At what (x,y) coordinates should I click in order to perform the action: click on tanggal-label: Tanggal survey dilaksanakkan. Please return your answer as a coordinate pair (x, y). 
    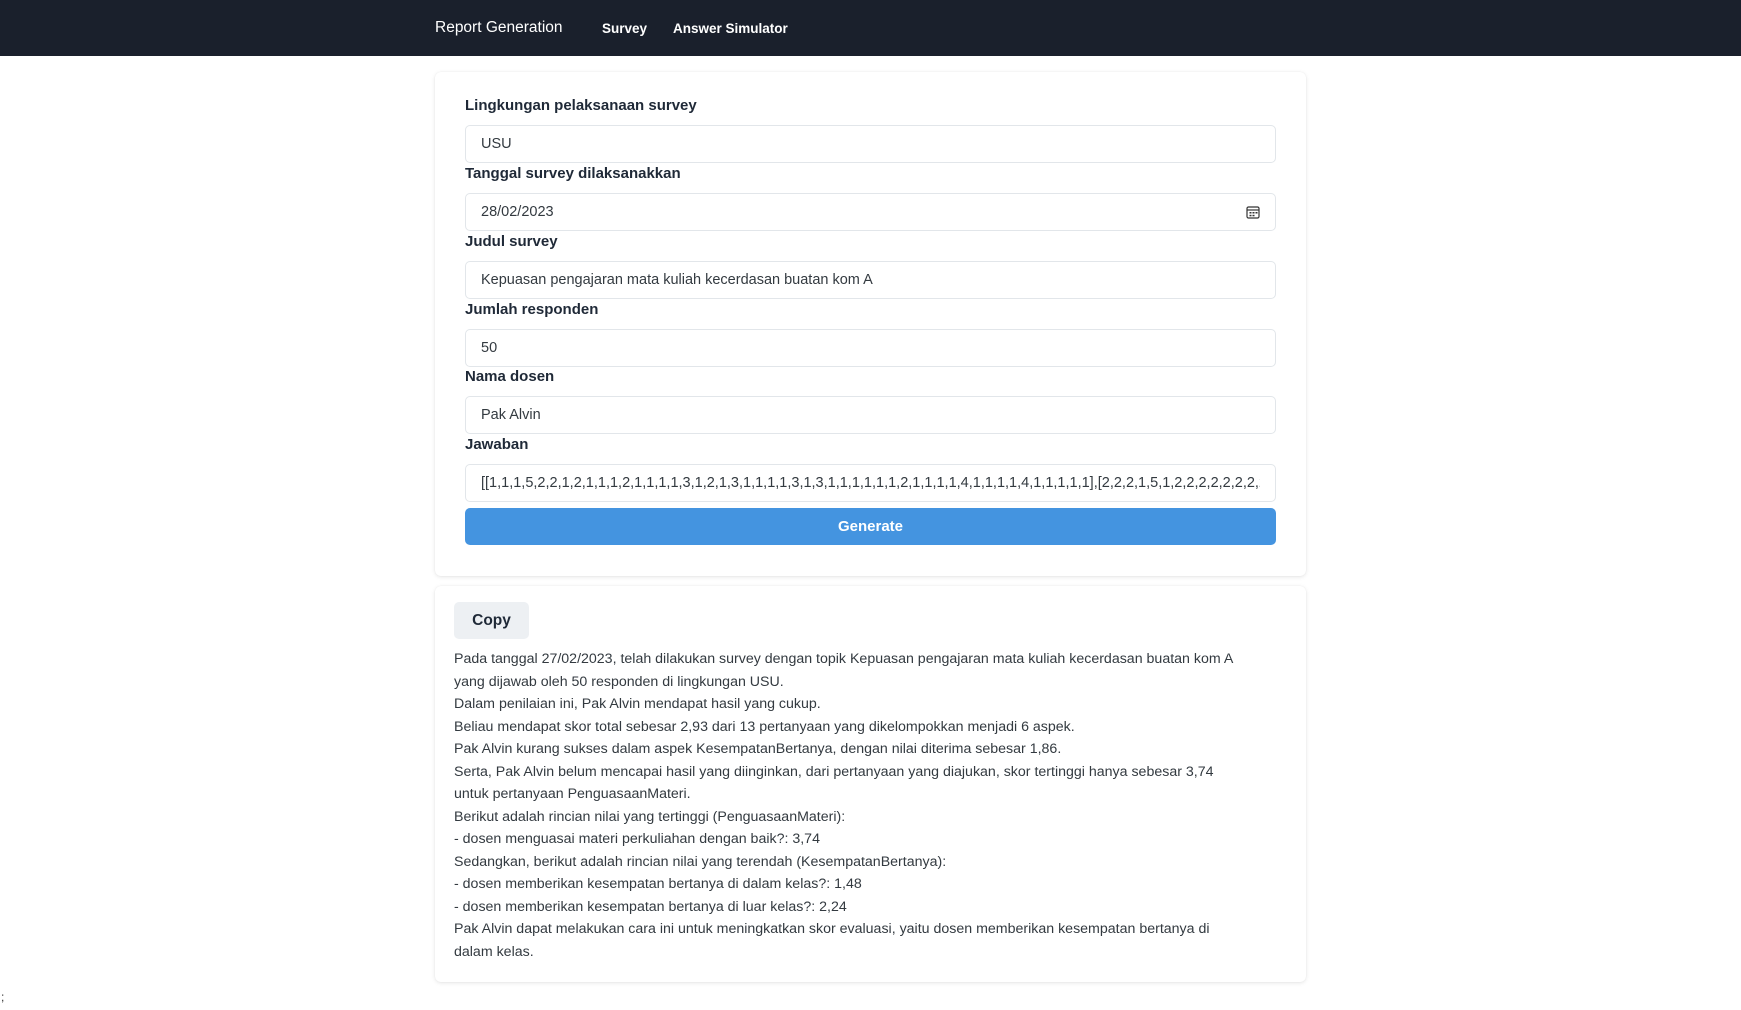
    Looking at the image, I should click on (573, 173).